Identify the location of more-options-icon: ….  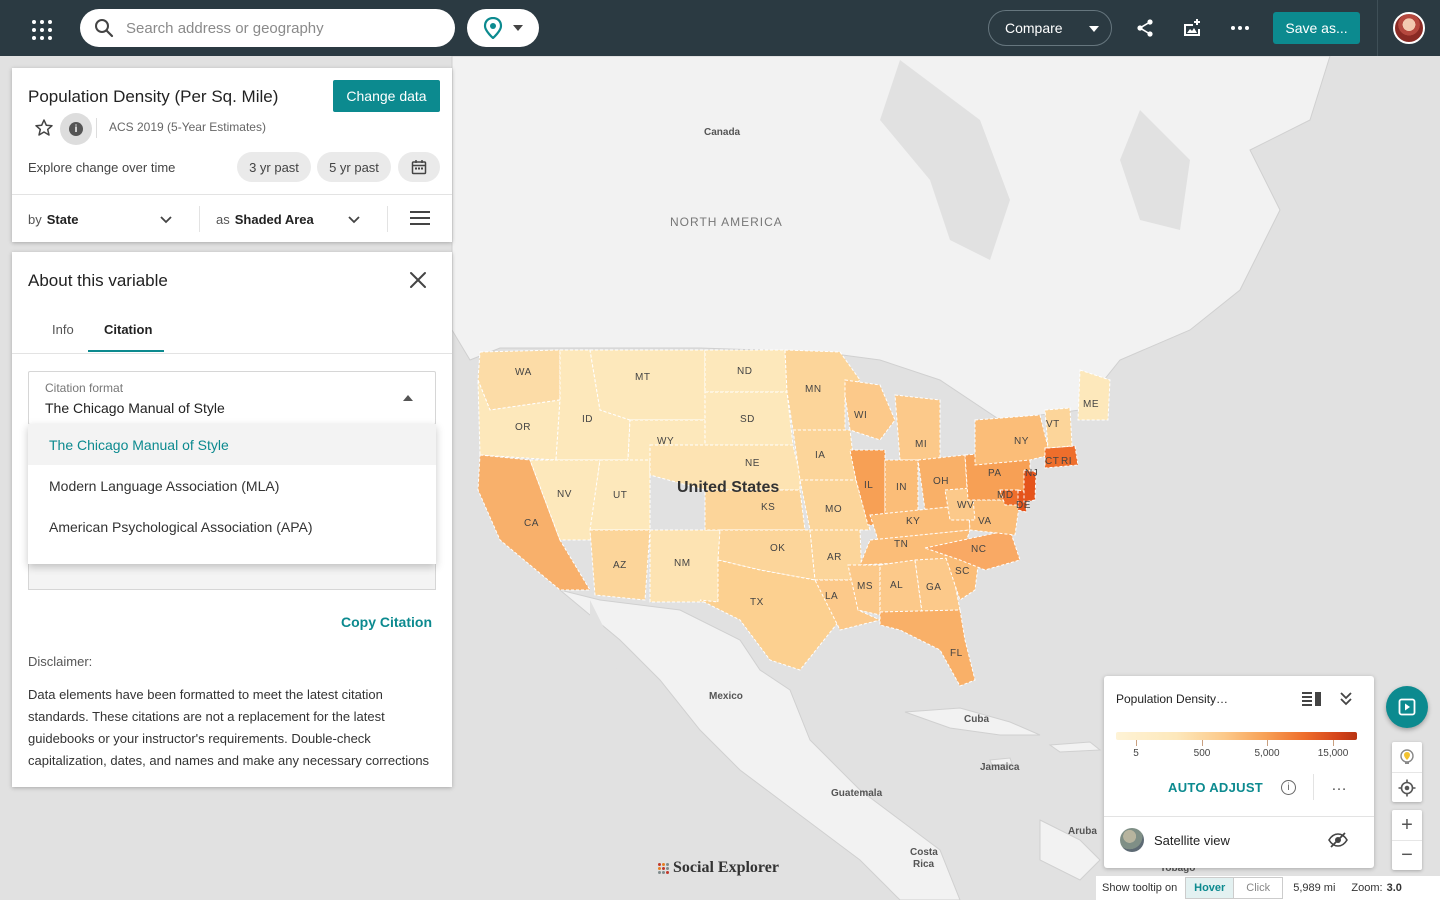
(1339, 786).